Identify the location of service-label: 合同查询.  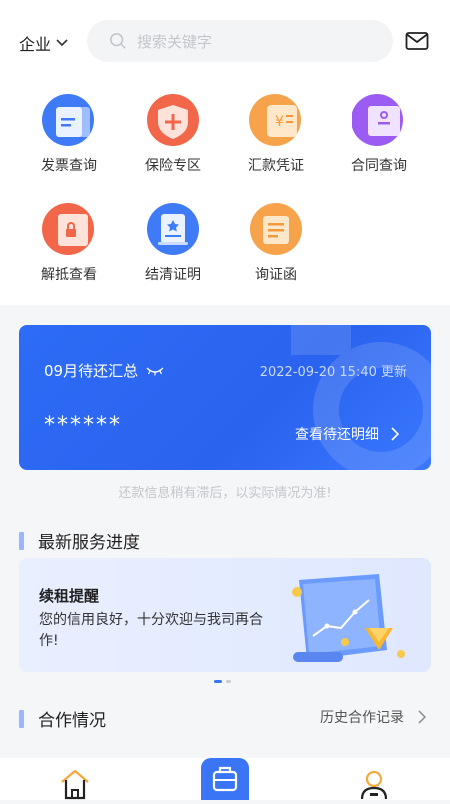
(379, 166).